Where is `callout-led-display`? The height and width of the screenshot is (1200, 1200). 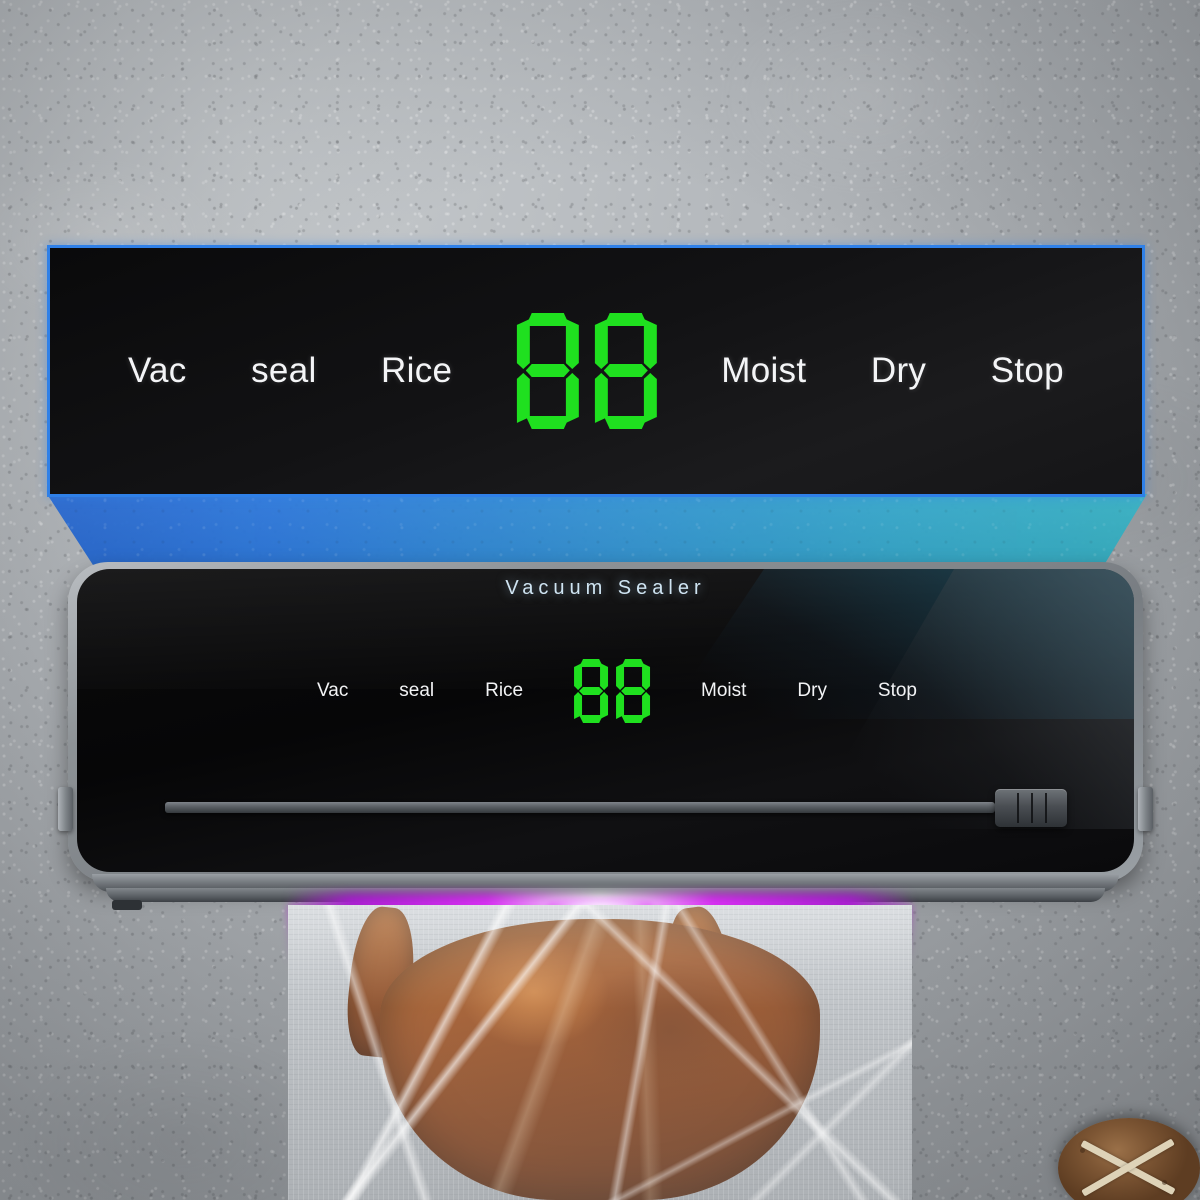
callout-led-display is located at coordinates (586, 371).